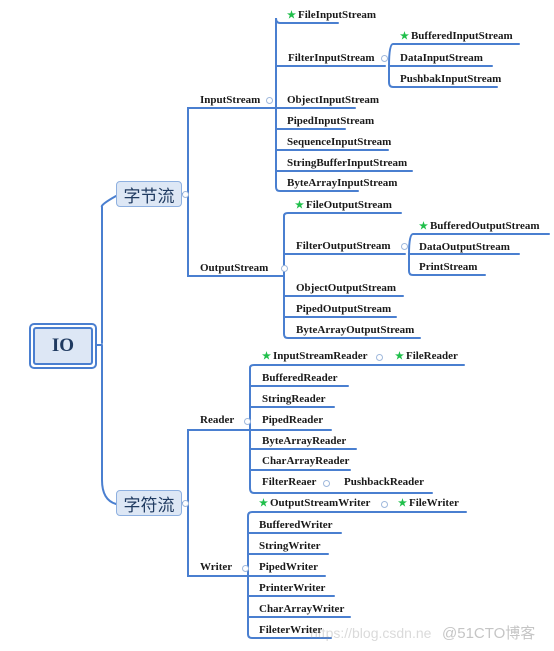 Image resolution: width=554 pixels, height=651 pixels. I want to click on node-fileinputstream: ★ FileInputStream, so click(331, 15).